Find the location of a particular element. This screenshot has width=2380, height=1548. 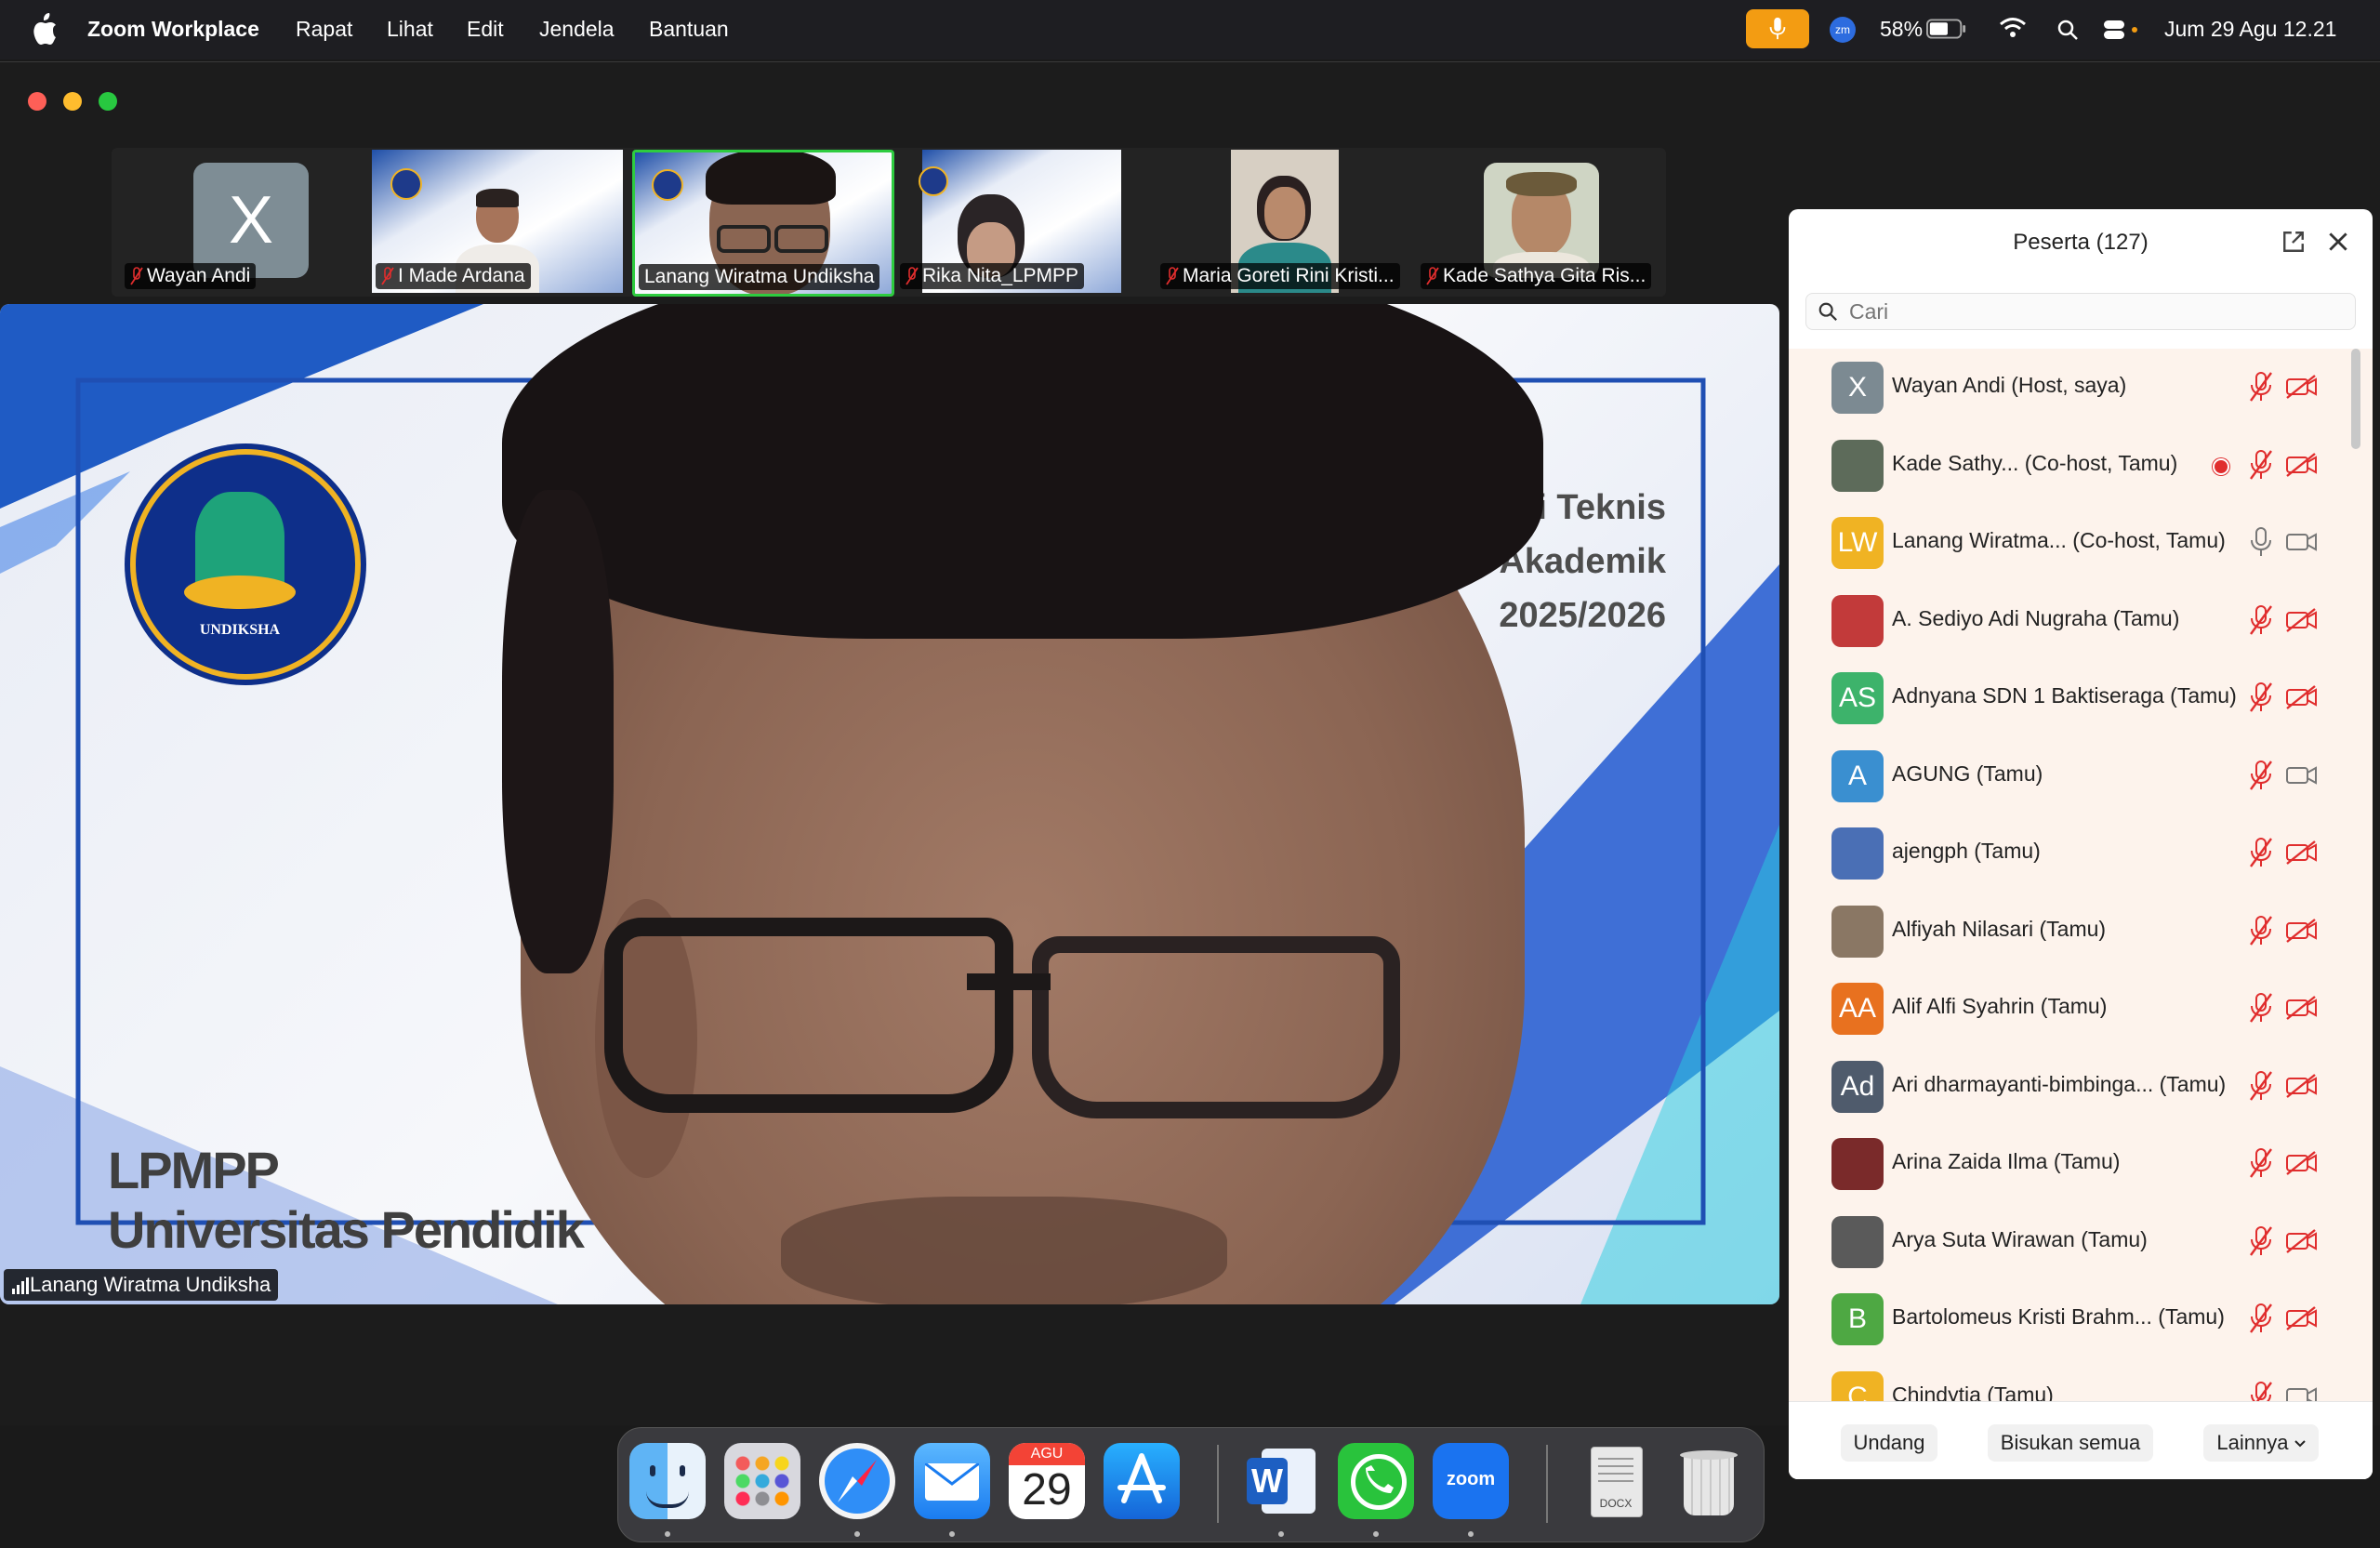

menu-rapat: Rapat is located at coordinates (324, 29).